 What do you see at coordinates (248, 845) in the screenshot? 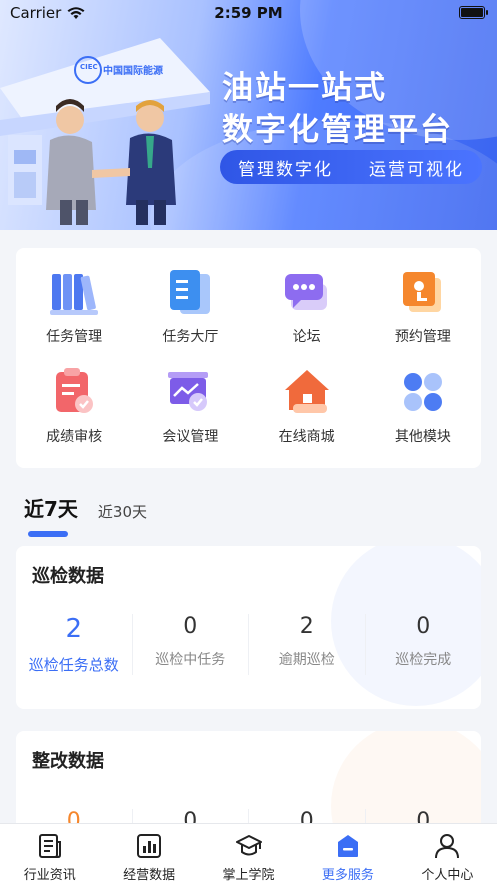
I see `graduation-cap-icon` at bounding box center [248, 845].